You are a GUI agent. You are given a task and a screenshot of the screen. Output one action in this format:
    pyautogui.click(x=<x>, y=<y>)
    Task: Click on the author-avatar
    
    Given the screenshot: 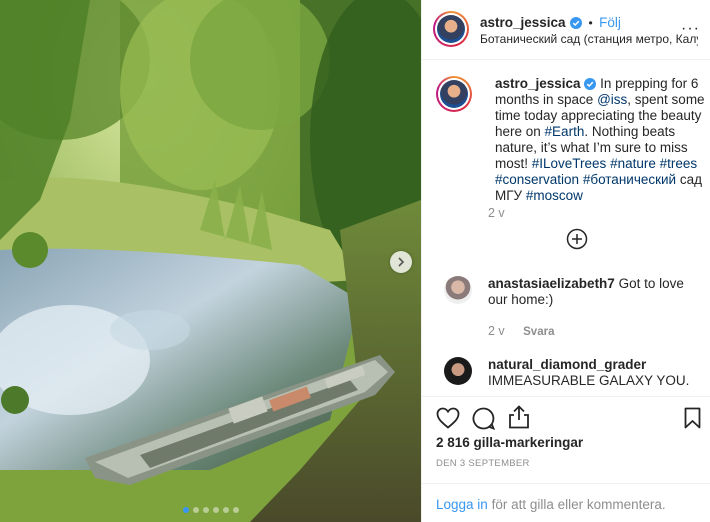 What is the action you would take?
    pyautogui.click(x=451, y=29)
    